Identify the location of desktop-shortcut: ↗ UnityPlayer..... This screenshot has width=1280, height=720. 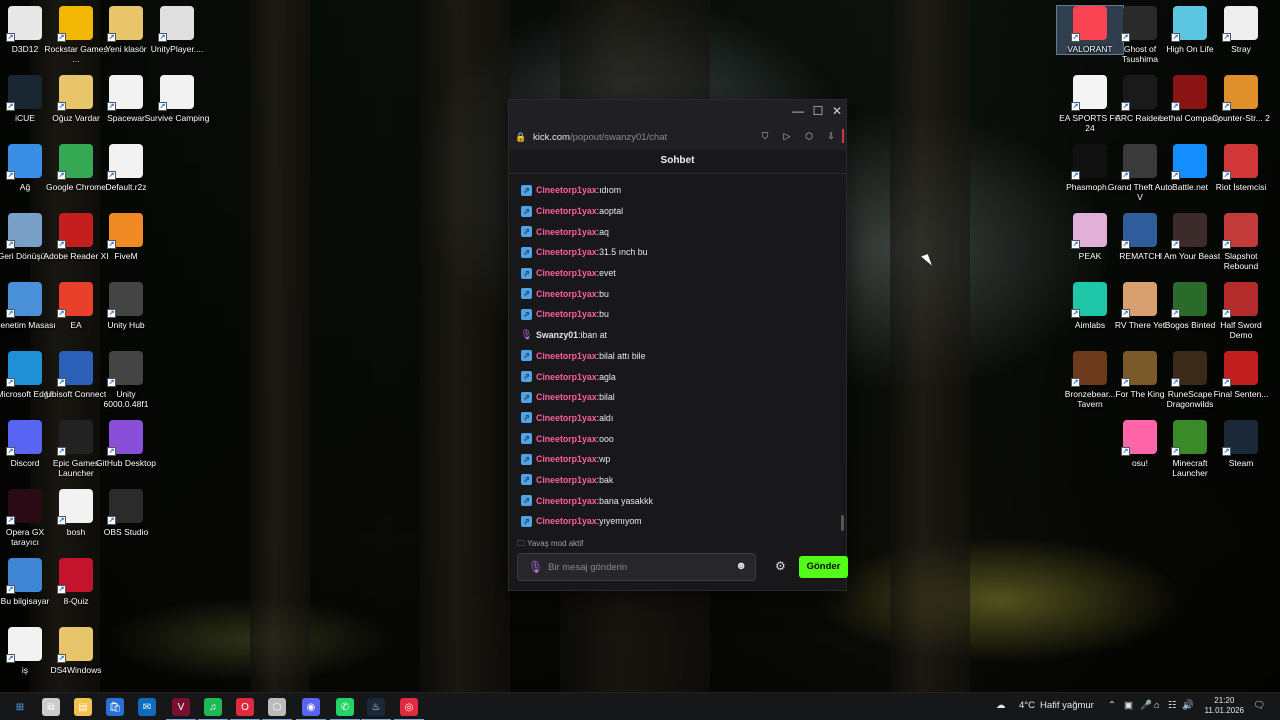
(177, 30).